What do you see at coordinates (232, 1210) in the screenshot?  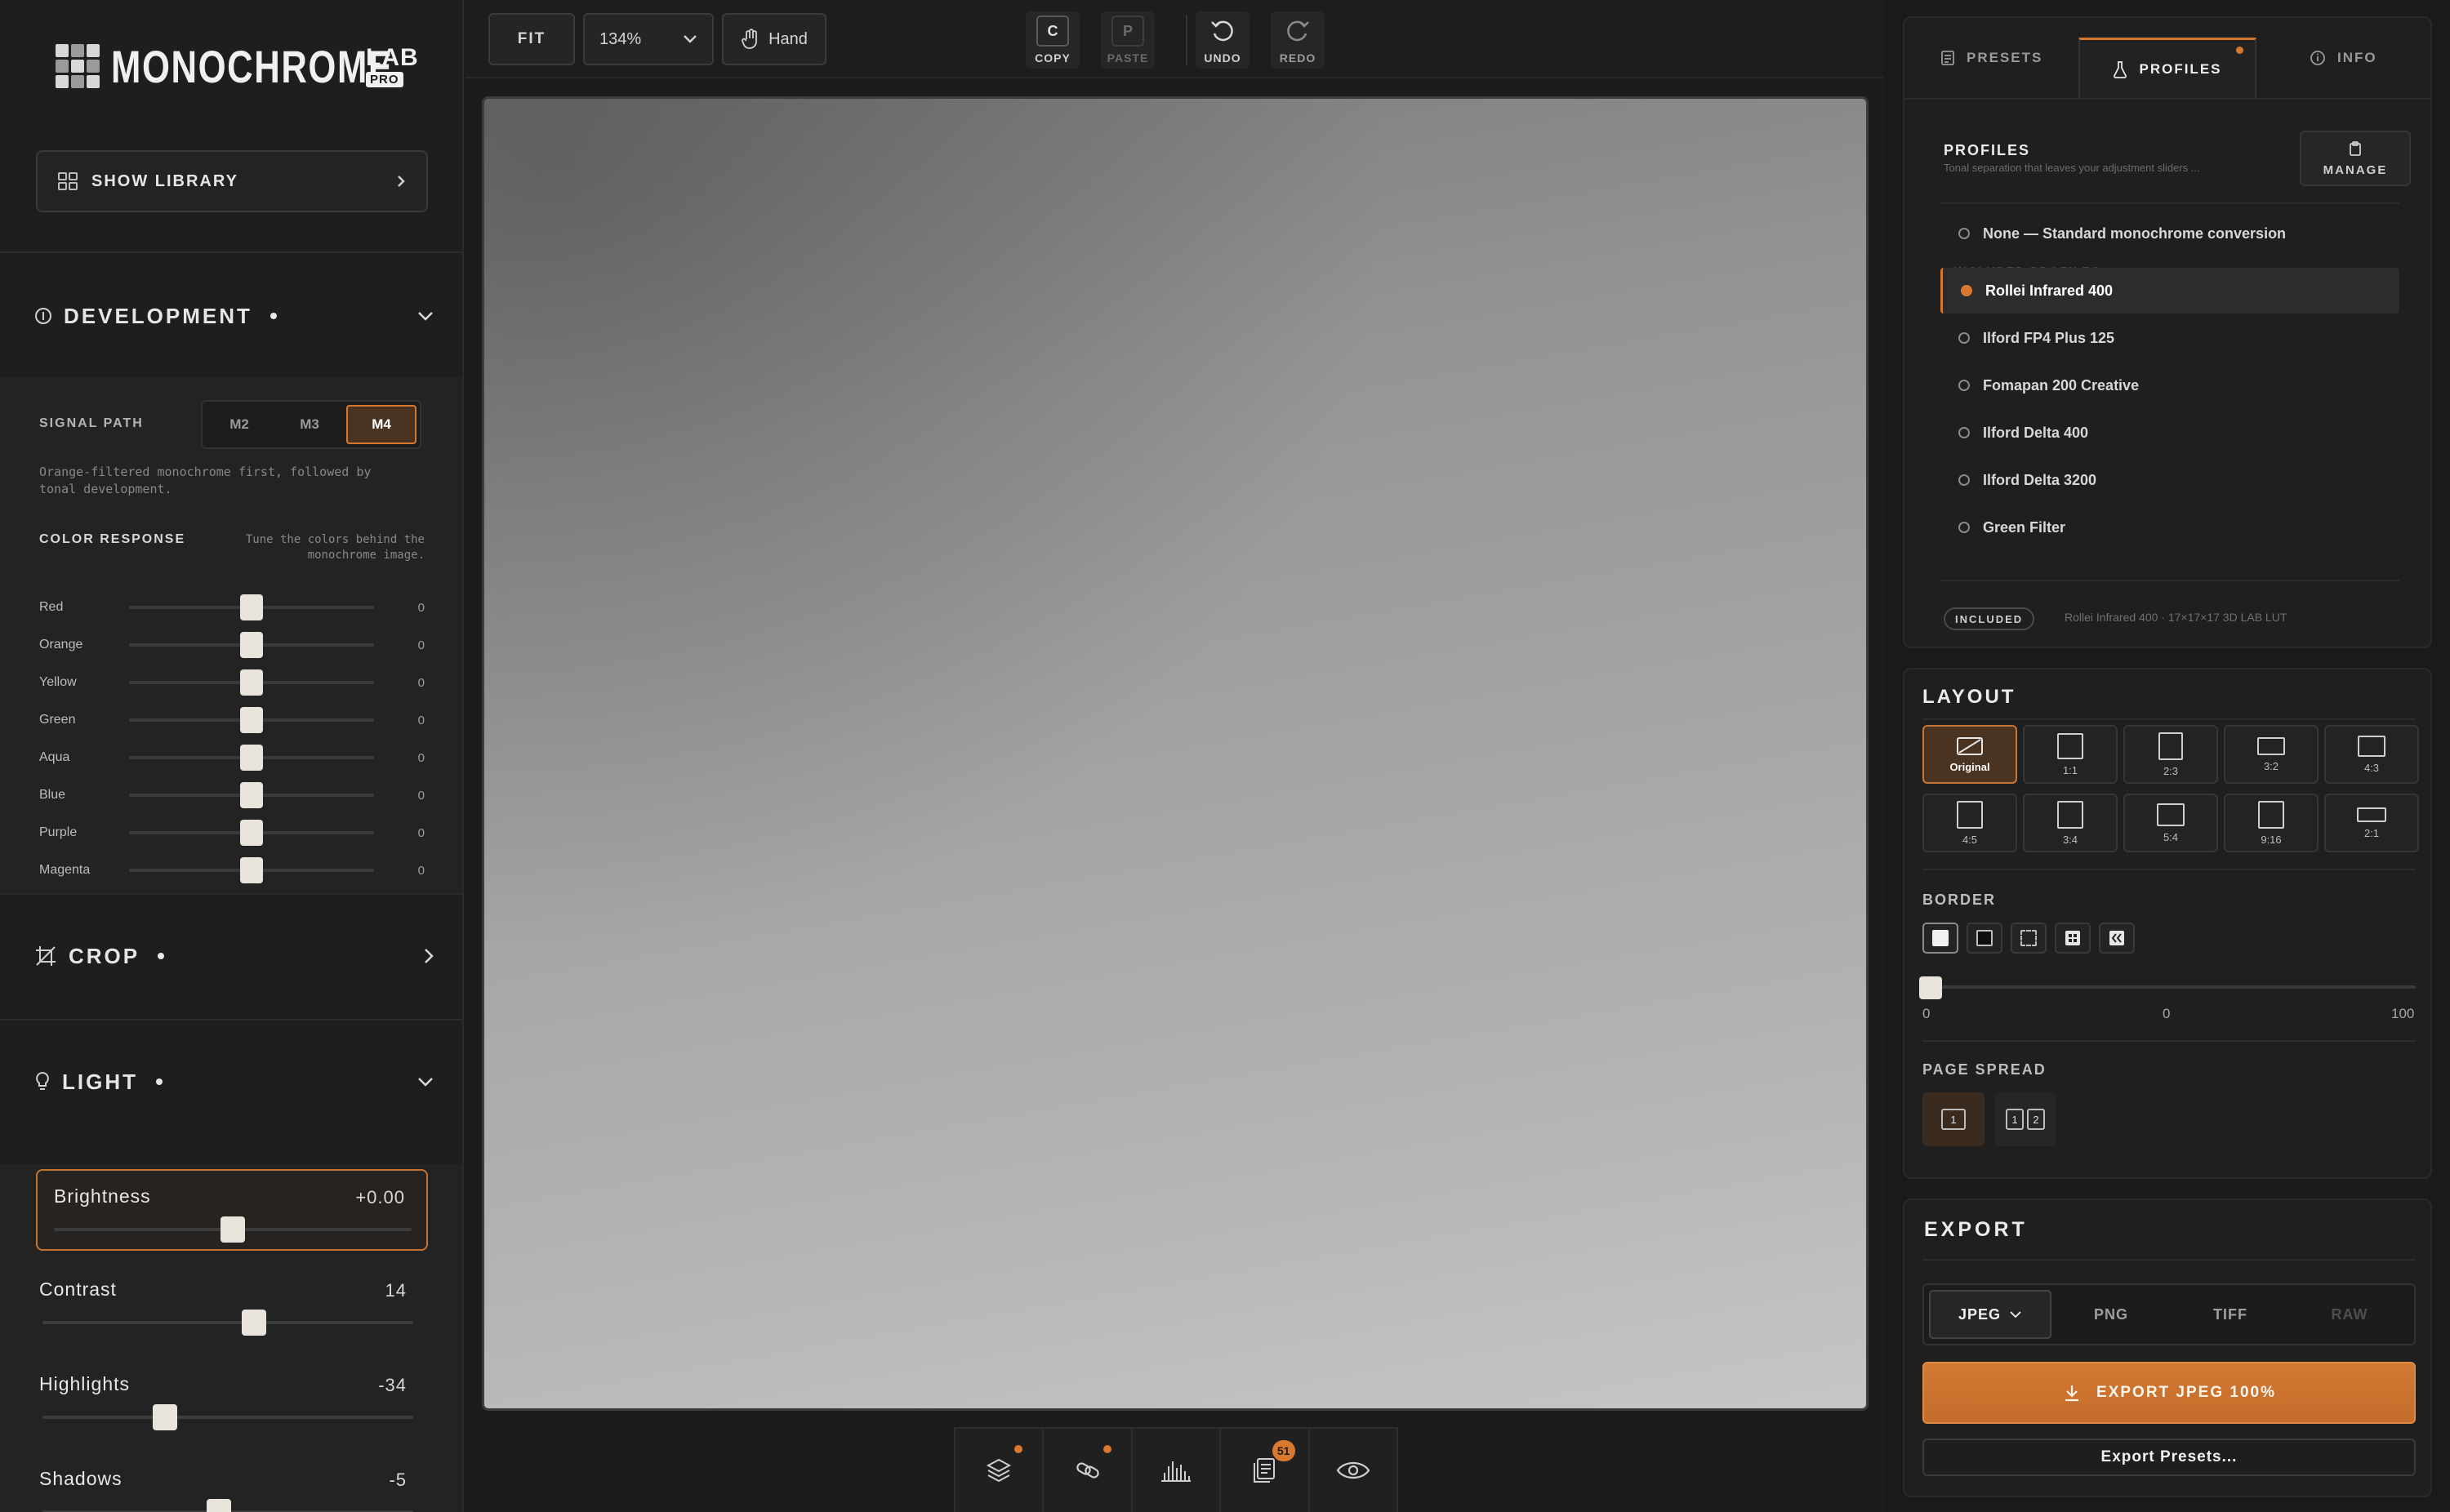 I see `brightness-slider: Brightness +0.00` at bounding box center [232, 1210].